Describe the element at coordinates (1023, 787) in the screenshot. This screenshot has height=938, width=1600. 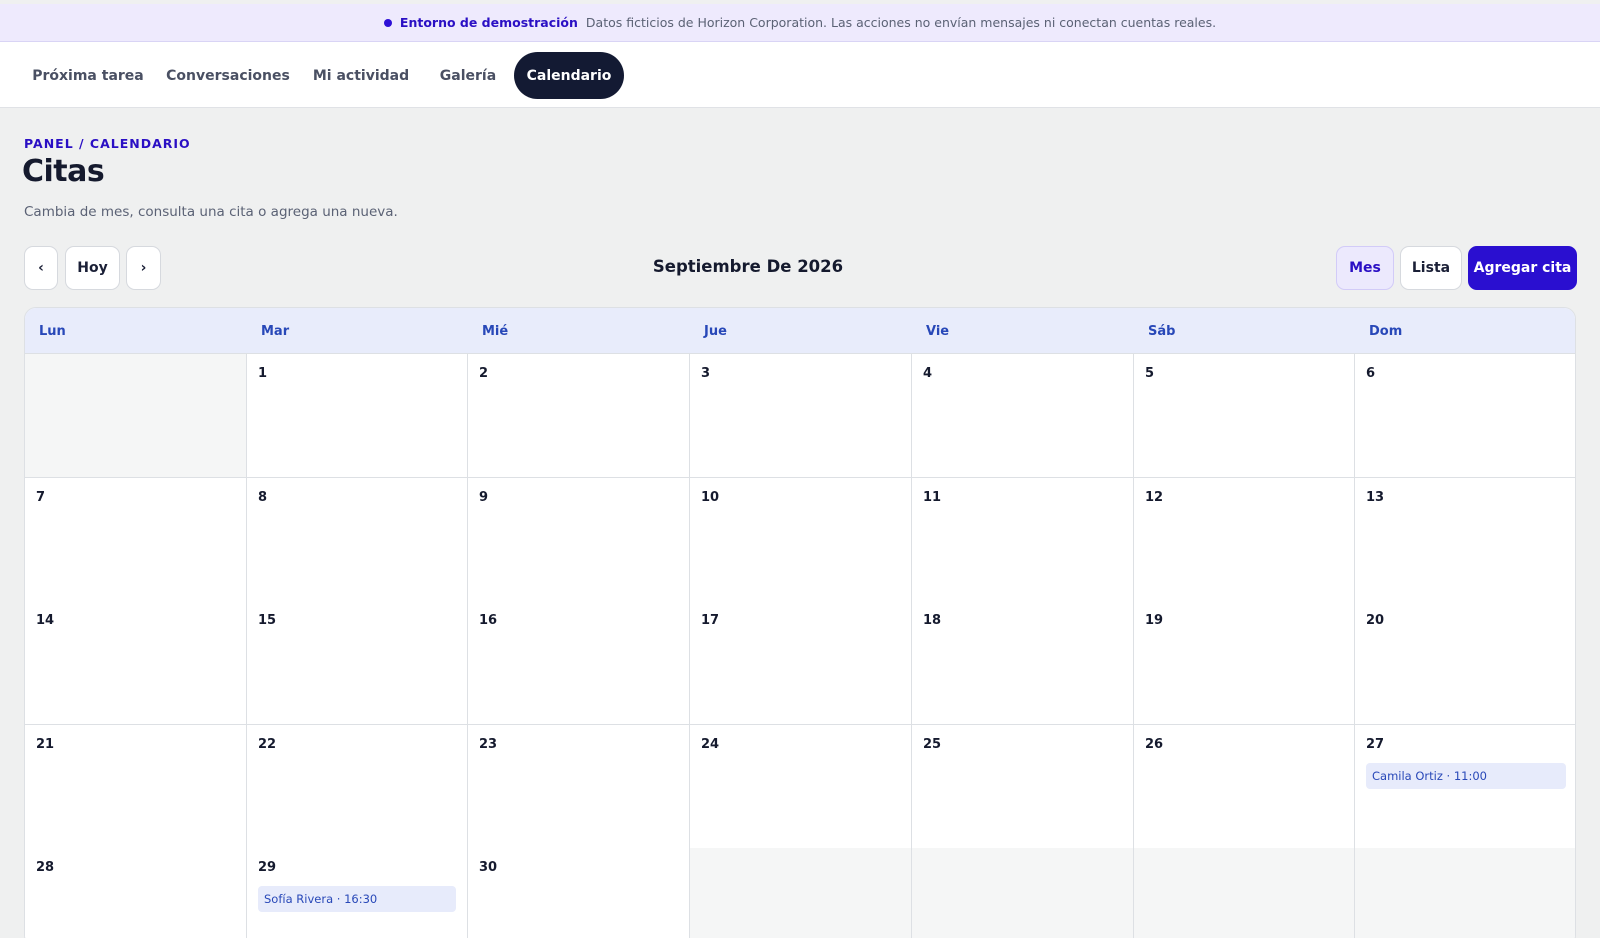
I see `calendar-day-cell: 25` at that location.